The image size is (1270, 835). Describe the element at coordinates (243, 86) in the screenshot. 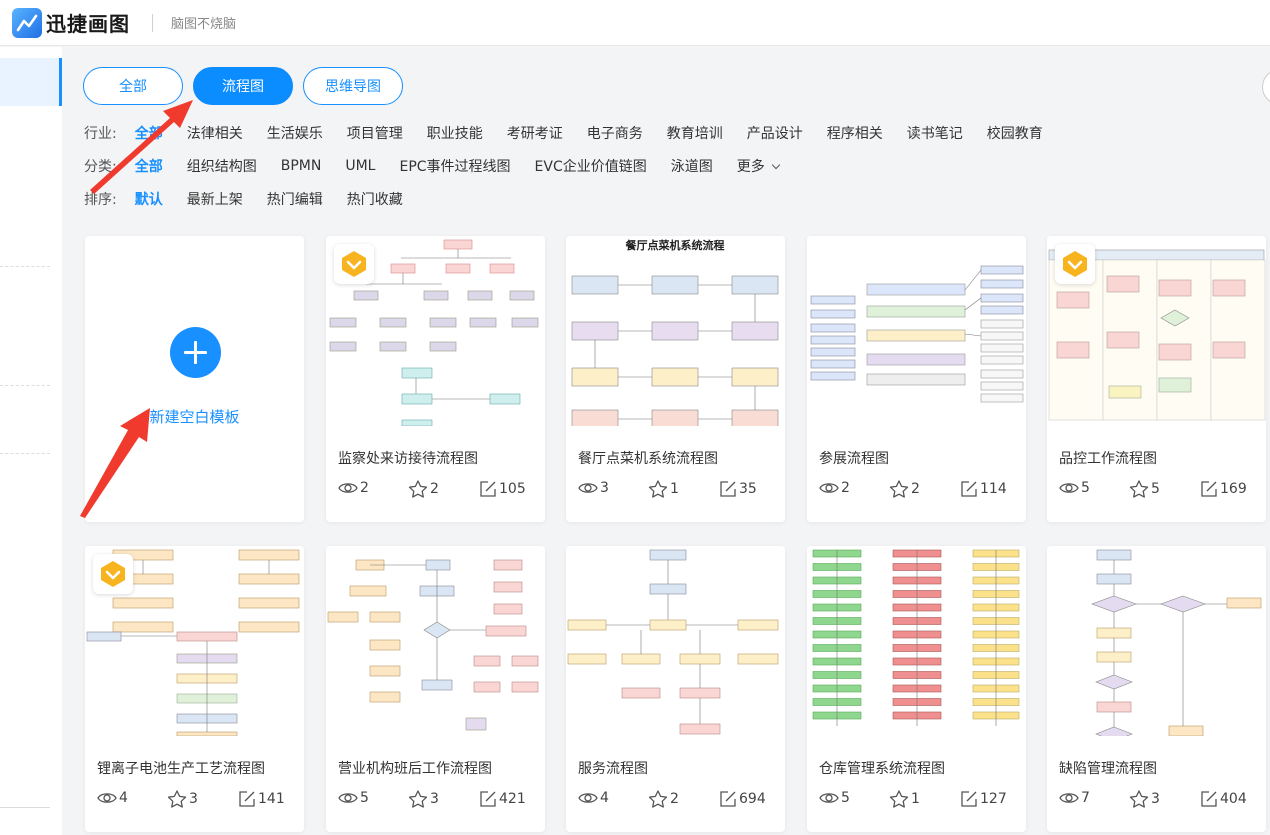

I see `tab-flowchart: 流程图` at that location.